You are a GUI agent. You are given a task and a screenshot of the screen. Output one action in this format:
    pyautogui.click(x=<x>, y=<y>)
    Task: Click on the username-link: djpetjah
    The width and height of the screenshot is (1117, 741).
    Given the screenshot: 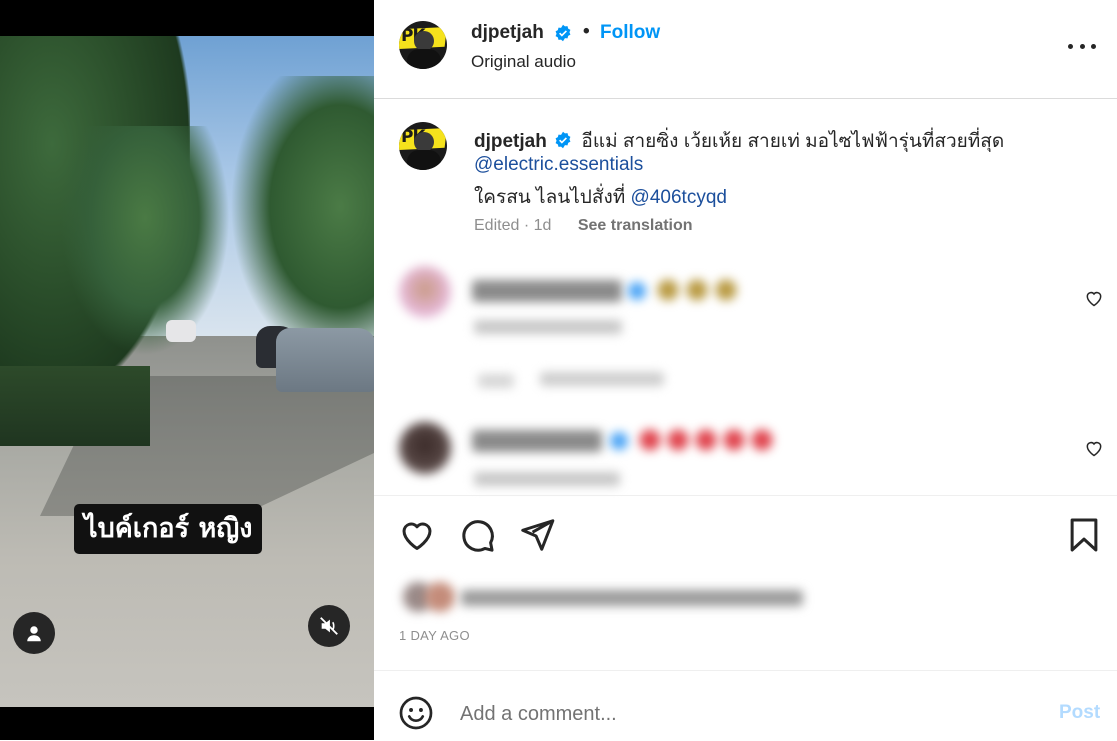 What is the action you would take?
    pyautogui.click(x=507, y=33)
    